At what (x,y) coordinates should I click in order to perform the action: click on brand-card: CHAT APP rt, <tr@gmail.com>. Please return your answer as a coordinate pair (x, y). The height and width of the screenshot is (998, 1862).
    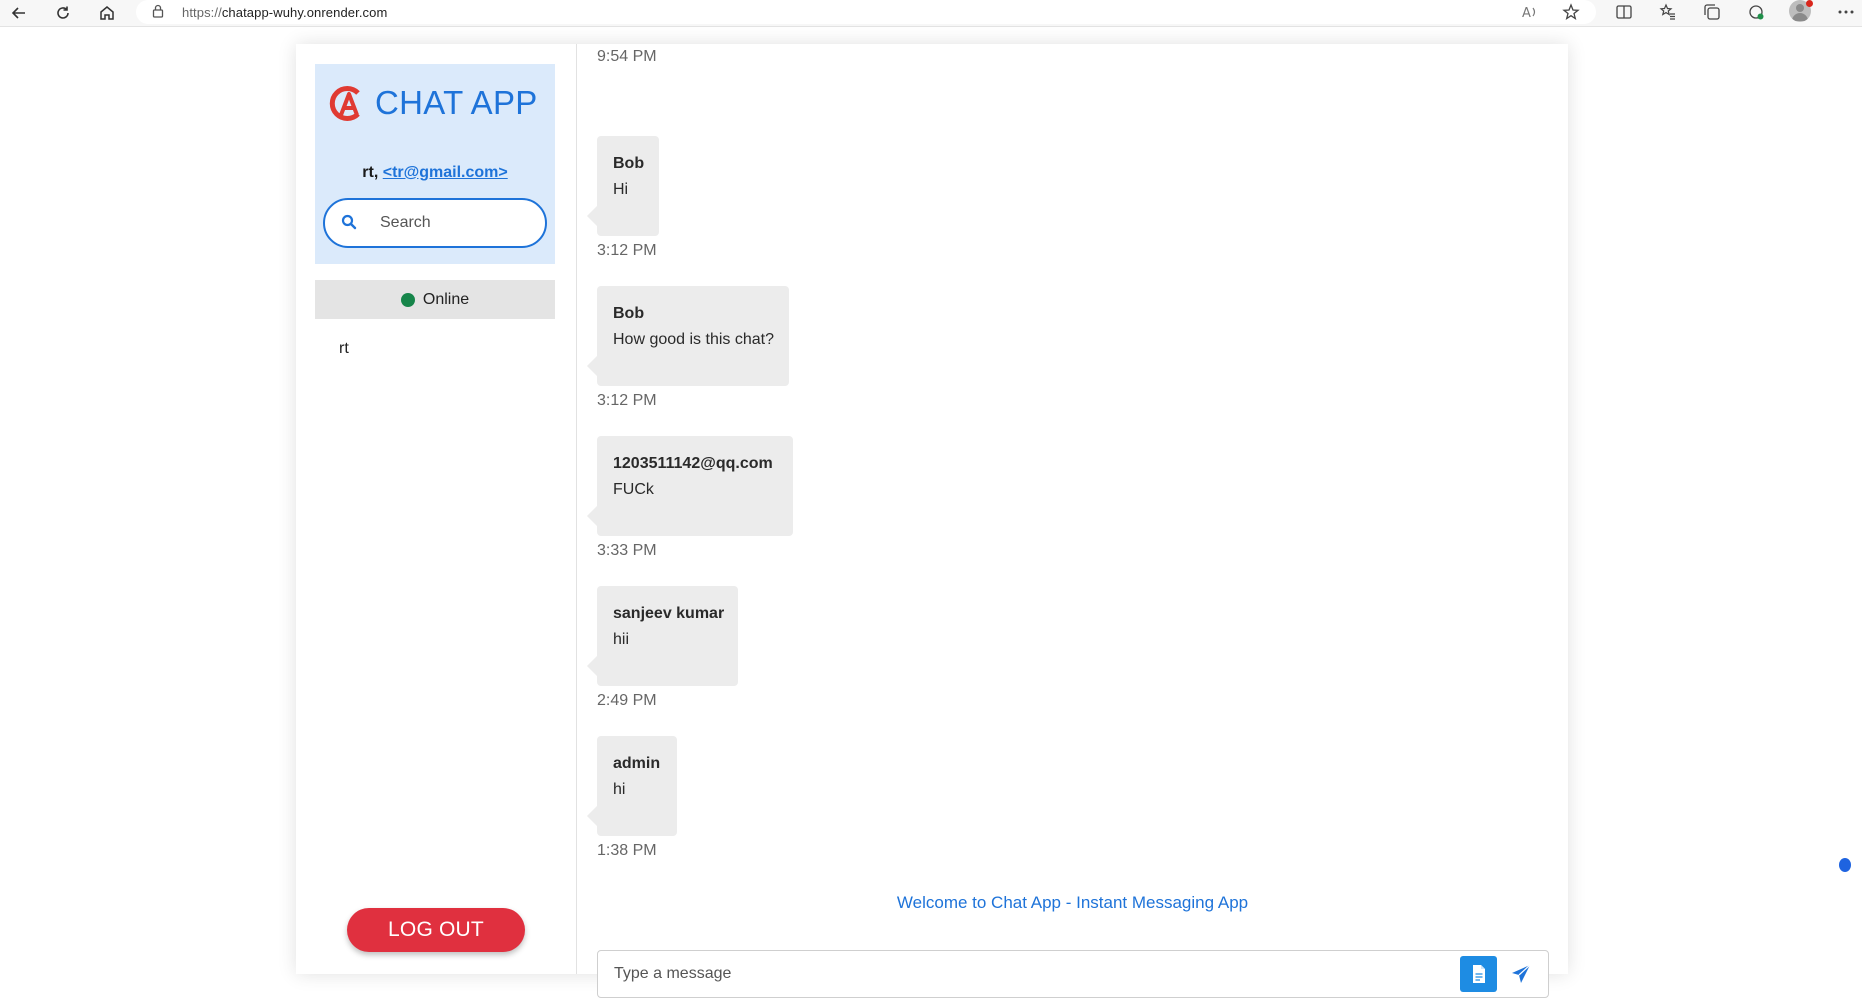
    Looking at the image, I should click on (435, 164).